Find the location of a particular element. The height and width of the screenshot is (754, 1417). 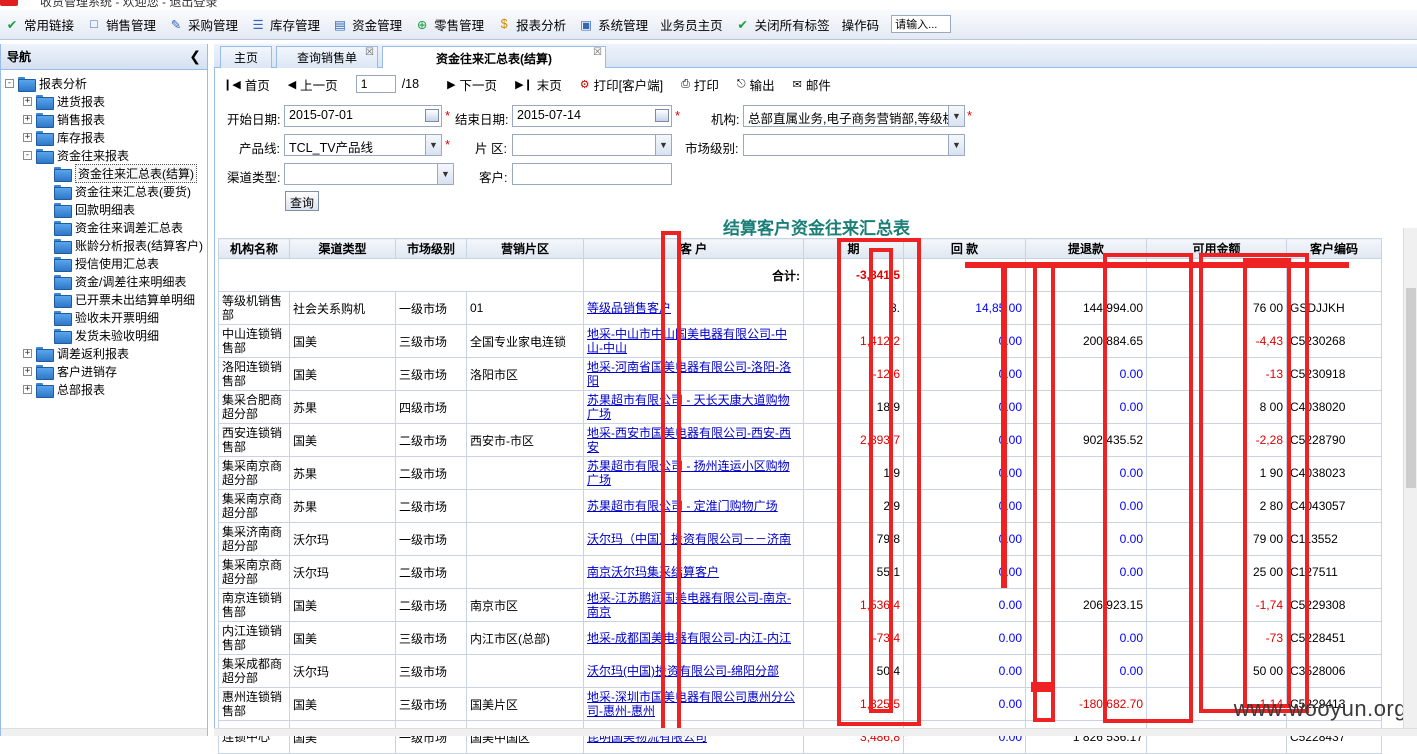

customer-link: 地采-成都国美电器有限公司-内江-内江 is located at coordinates (693, 638).